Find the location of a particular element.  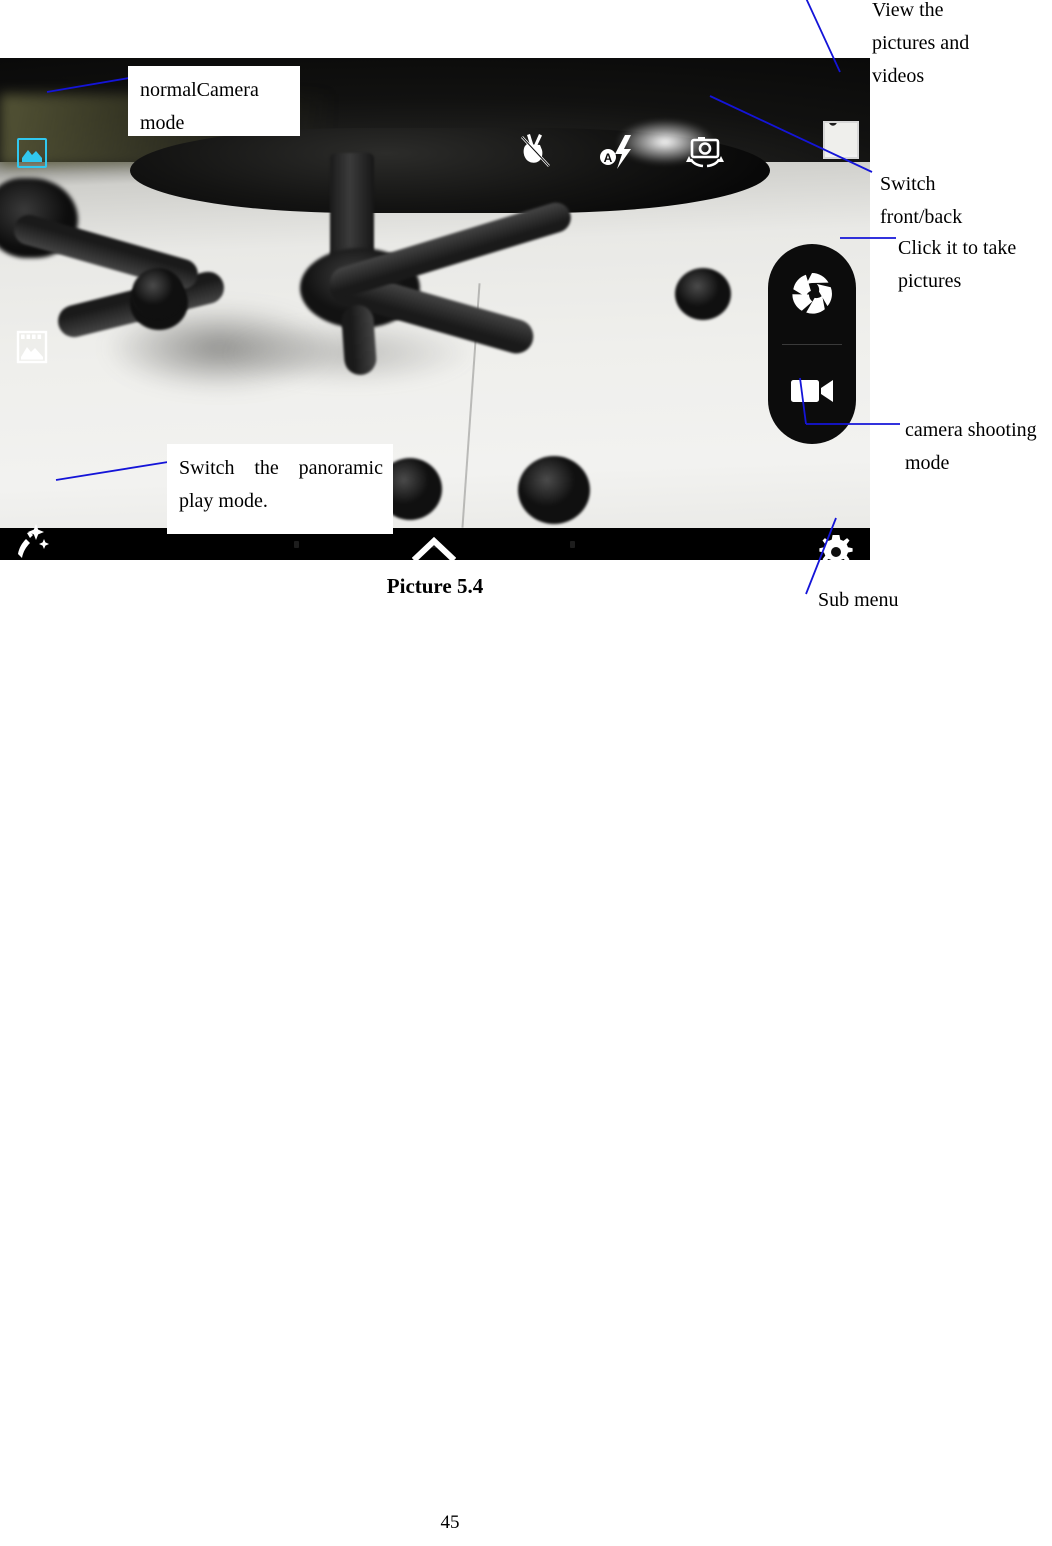

note-line: videos is located at coordinates (898, 76).